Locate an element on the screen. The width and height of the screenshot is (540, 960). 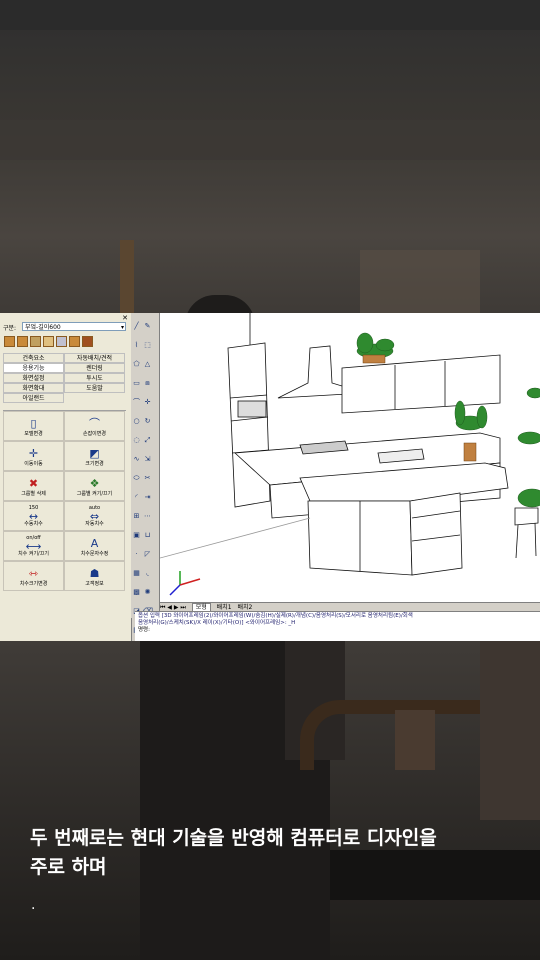
plant-right is located at coordinates (528, 438).